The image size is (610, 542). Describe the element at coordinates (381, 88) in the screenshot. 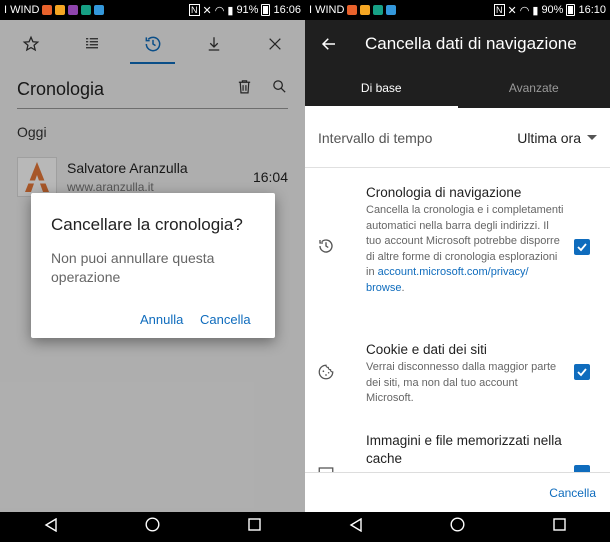

I see `tab-basic: Di base` at that location.